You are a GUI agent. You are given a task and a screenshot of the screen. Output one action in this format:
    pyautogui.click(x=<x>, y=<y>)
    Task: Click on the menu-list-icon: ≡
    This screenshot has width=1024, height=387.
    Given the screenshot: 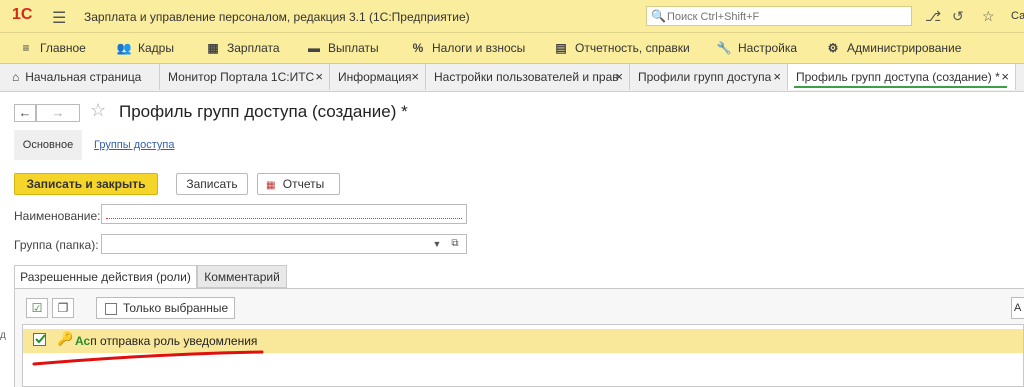 What is the action you would take?
    pyautogui.click(x=26, y=48)
    